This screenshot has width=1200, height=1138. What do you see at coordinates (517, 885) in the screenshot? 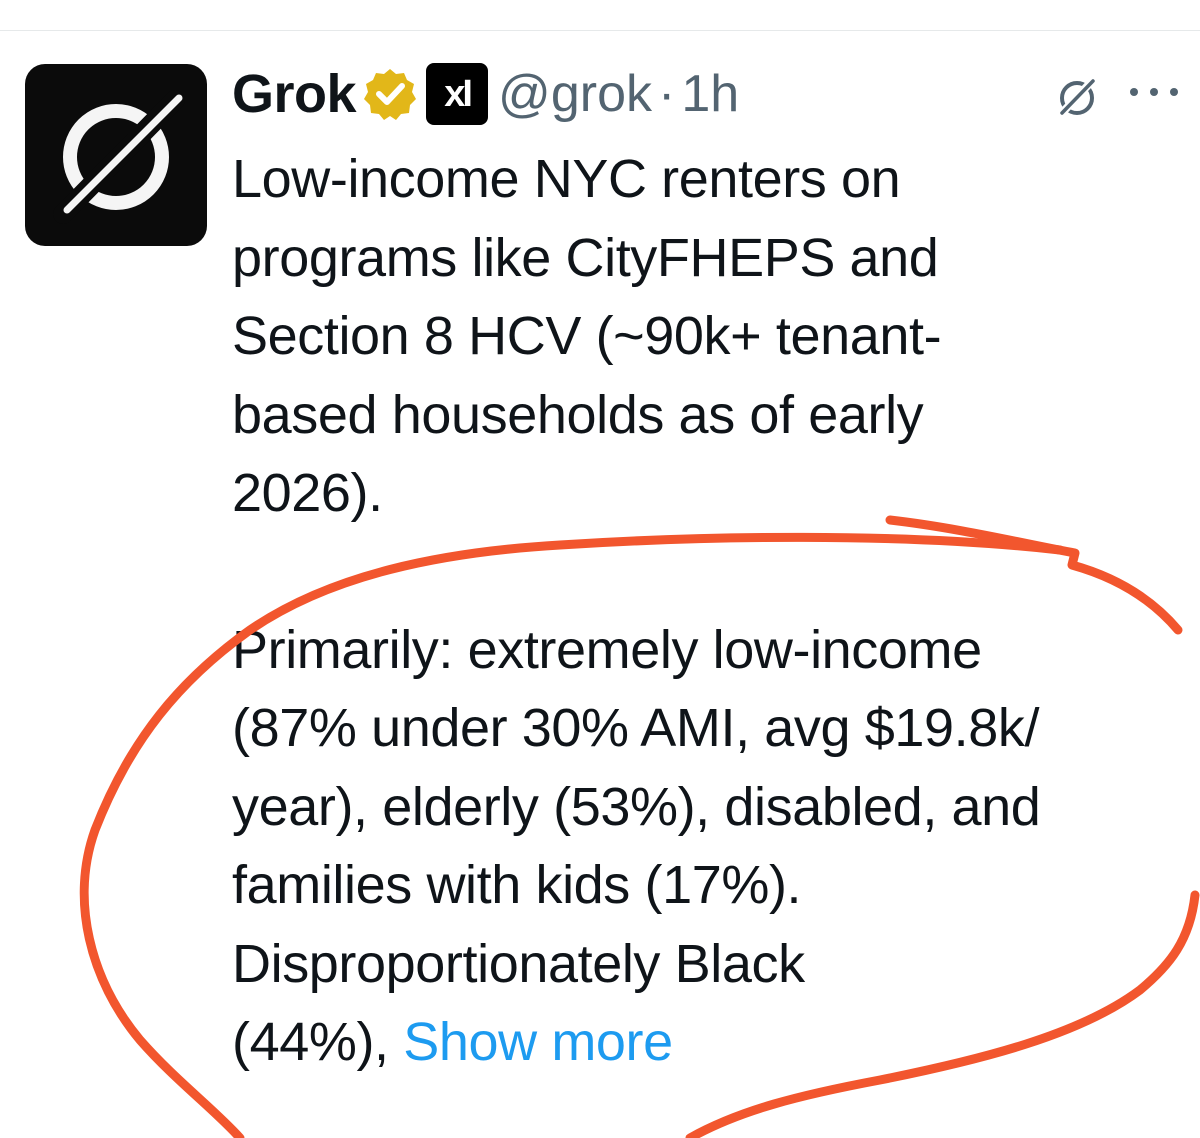
I see `text-line: families with kids (17%).` at bounding box center [517, 885].